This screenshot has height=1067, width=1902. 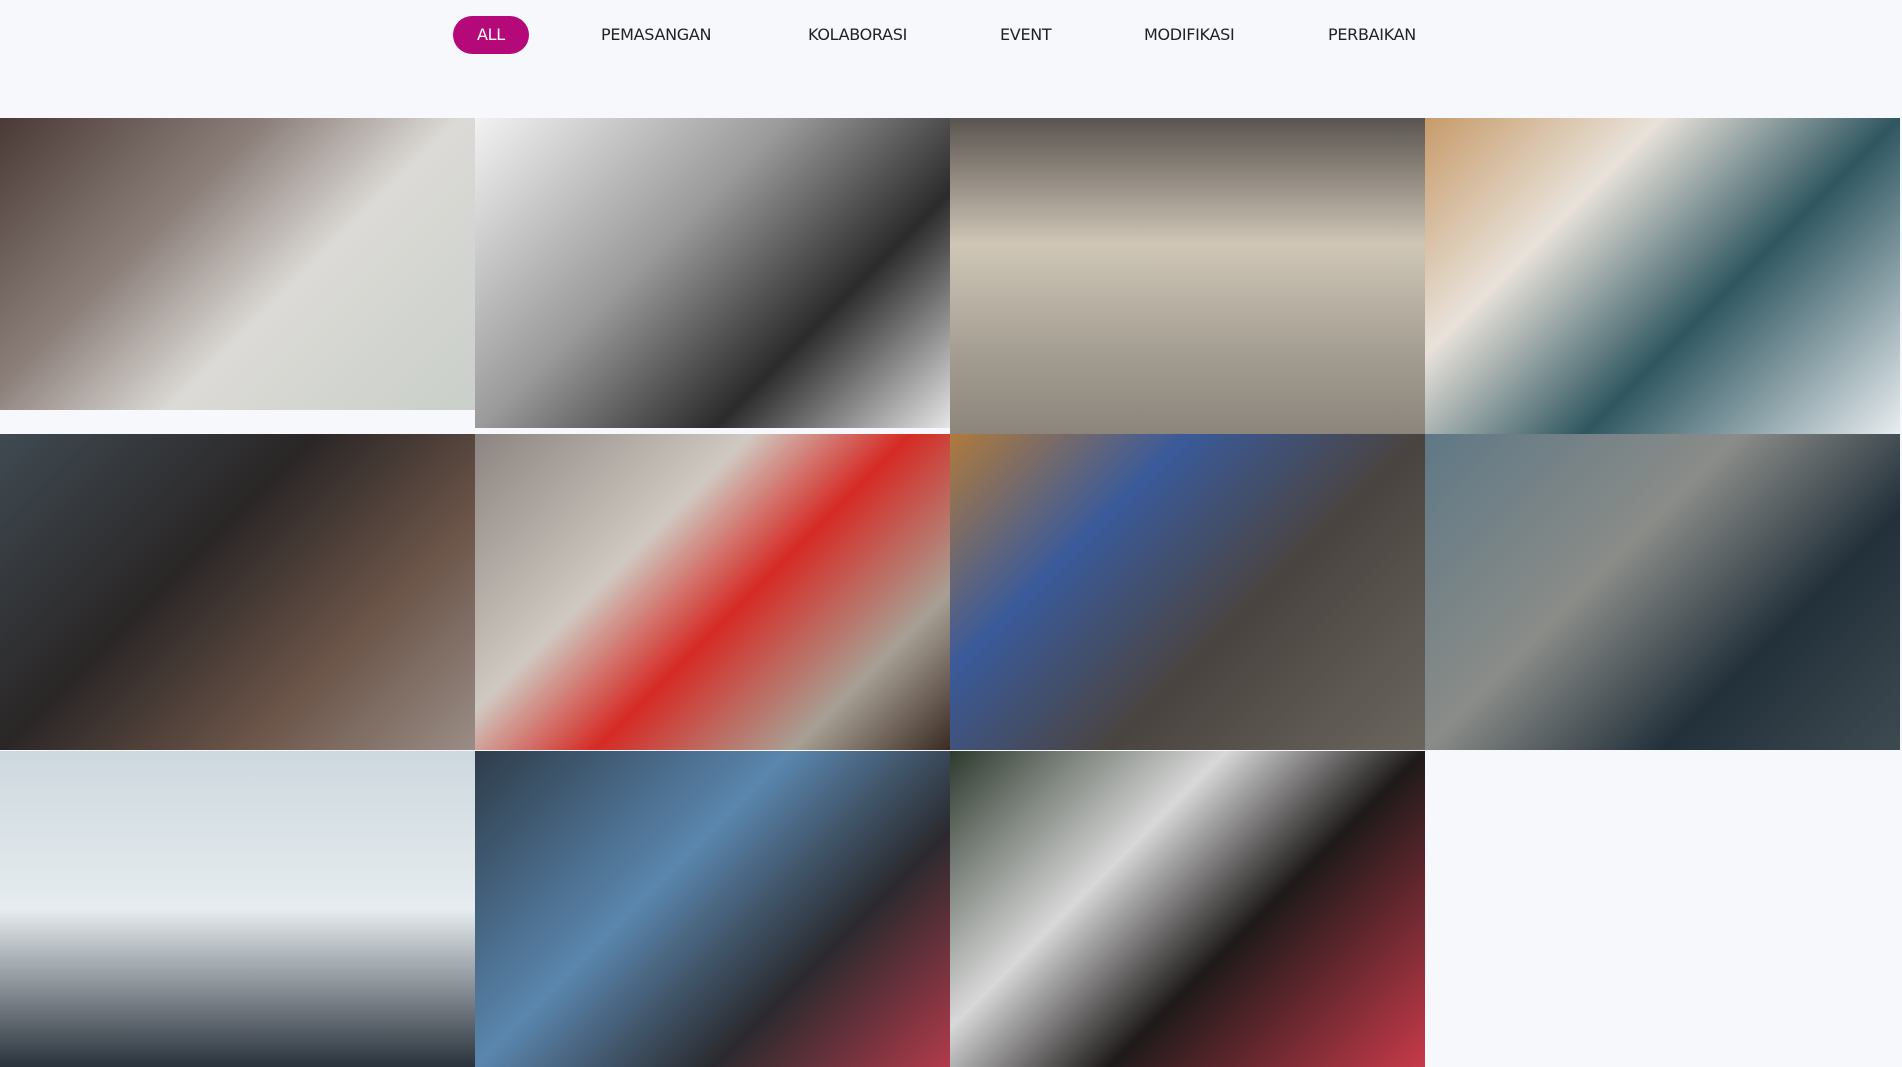 I want to click on filter-pemasangan: PEMASANGAN, so click(x=656, y=35).